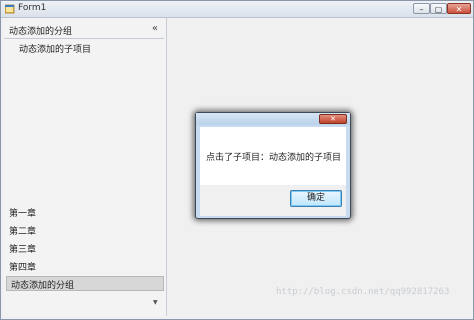 This screenshot has height=320, width=474. I want to click on dialog-titlebar: ✕, so click(273, 119).